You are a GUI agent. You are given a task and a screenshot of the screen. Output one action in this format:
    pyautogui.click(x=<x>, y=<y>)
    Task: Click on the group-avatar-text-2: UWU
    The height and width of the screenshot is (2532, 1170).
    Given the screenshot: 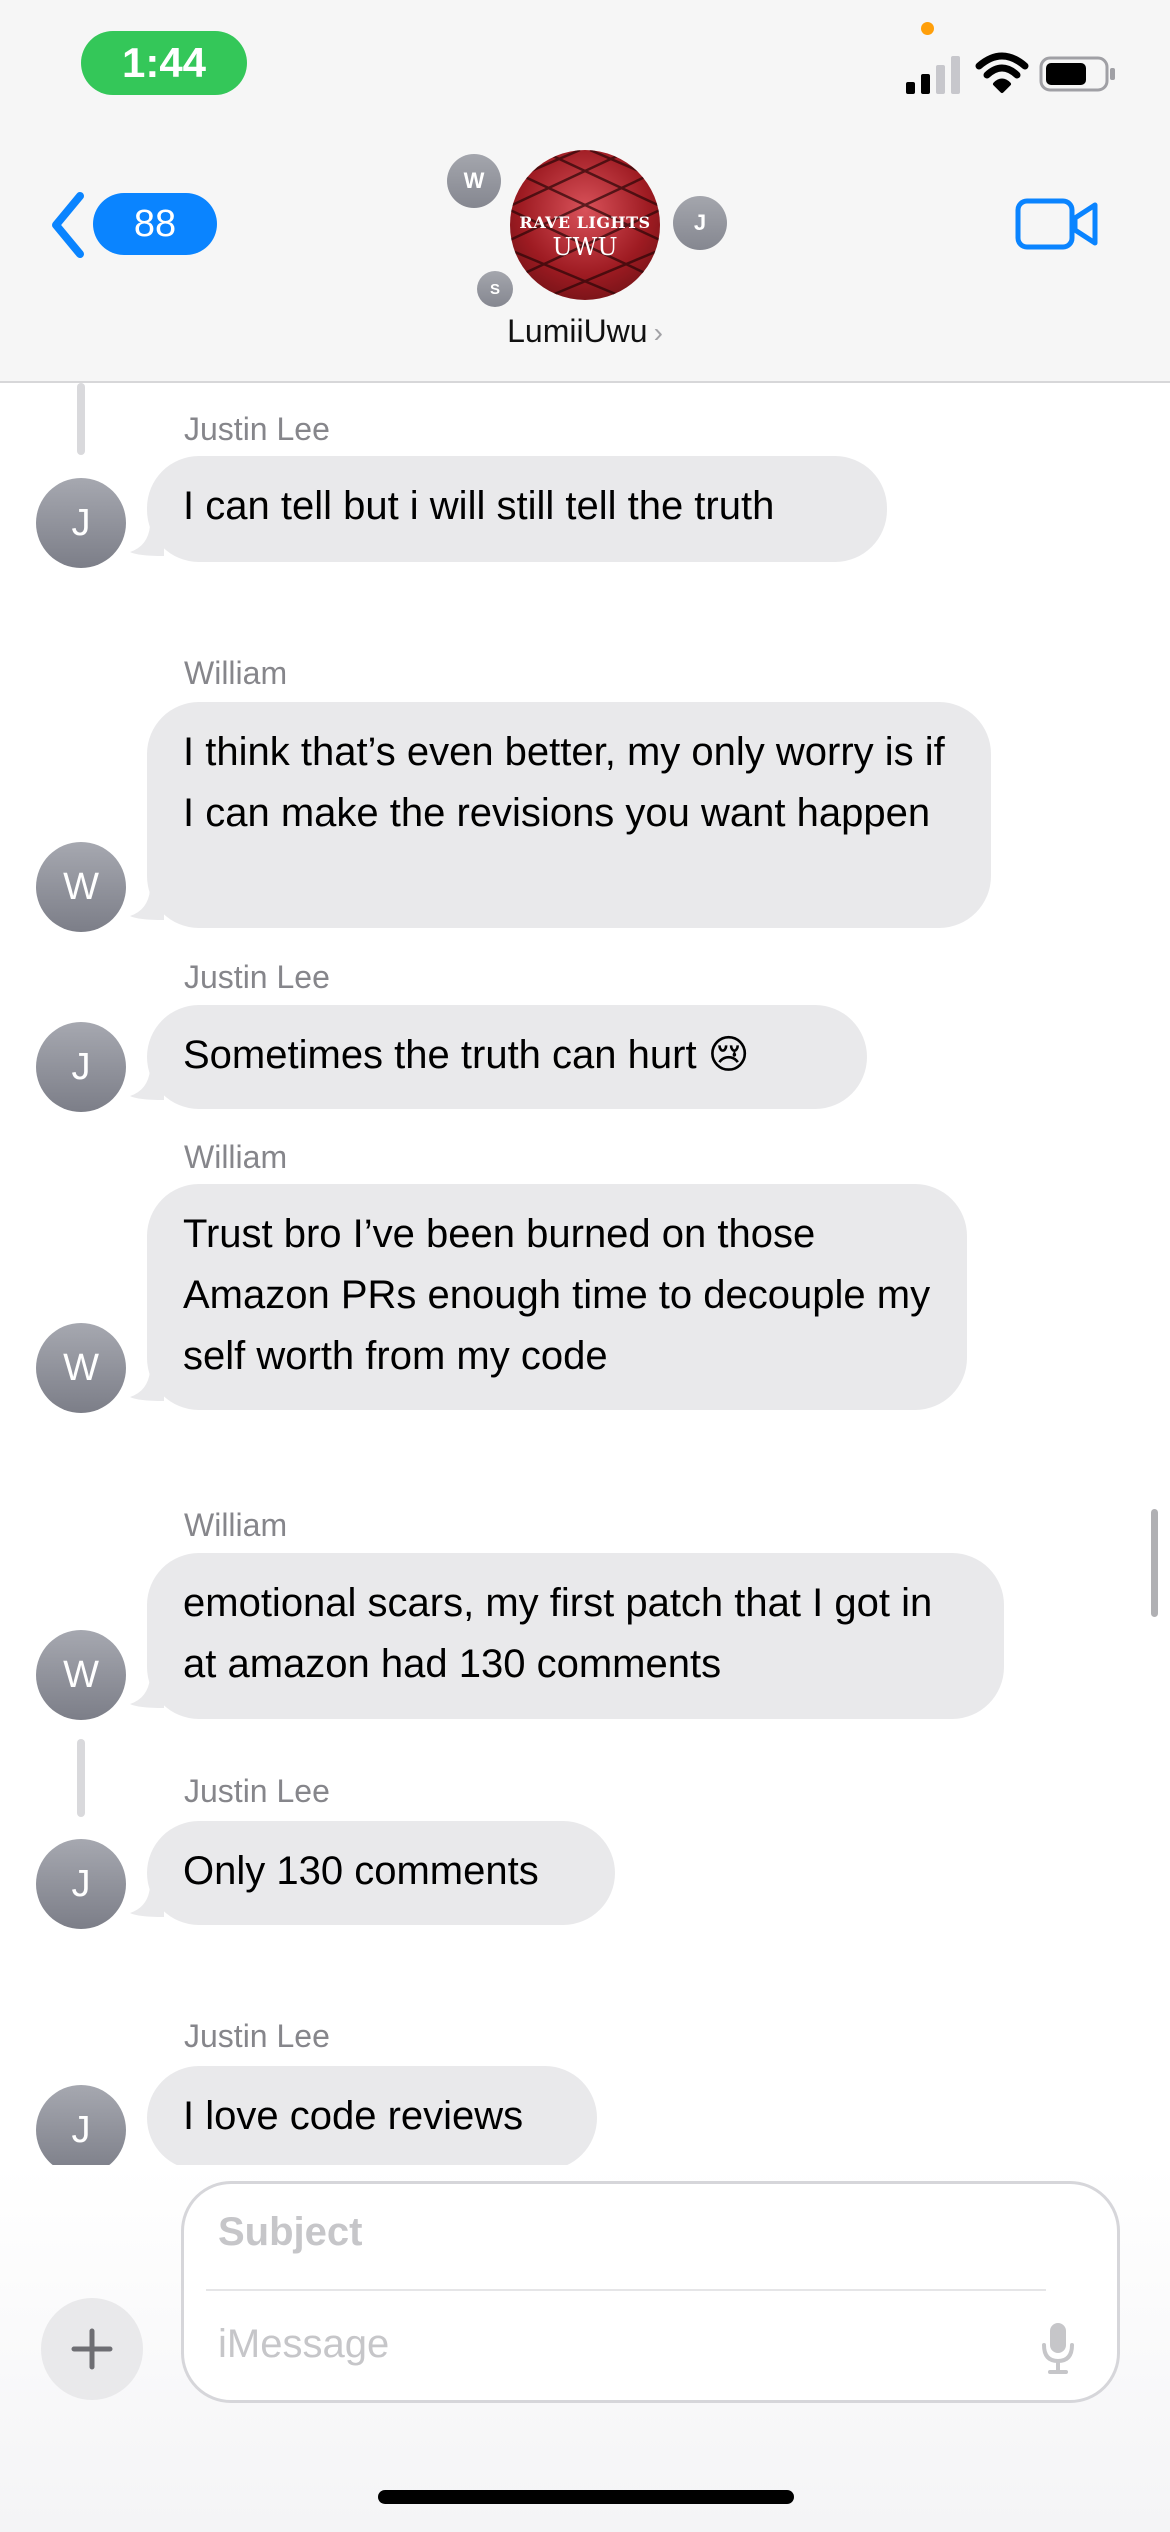 What is the action you would take?
    pyautogui.click(x=585, y=247)
    